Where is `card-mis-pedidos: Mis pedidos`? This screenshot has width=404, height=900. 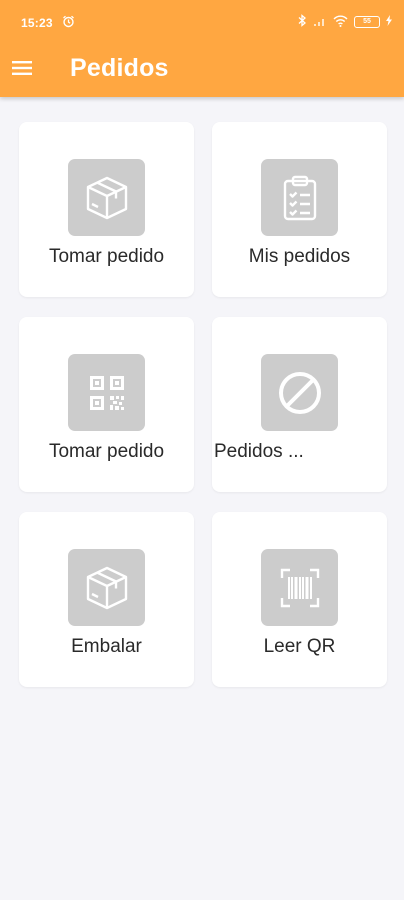
card-mis-pedidos: Mis pedidos is located at coordinates (299, 209).